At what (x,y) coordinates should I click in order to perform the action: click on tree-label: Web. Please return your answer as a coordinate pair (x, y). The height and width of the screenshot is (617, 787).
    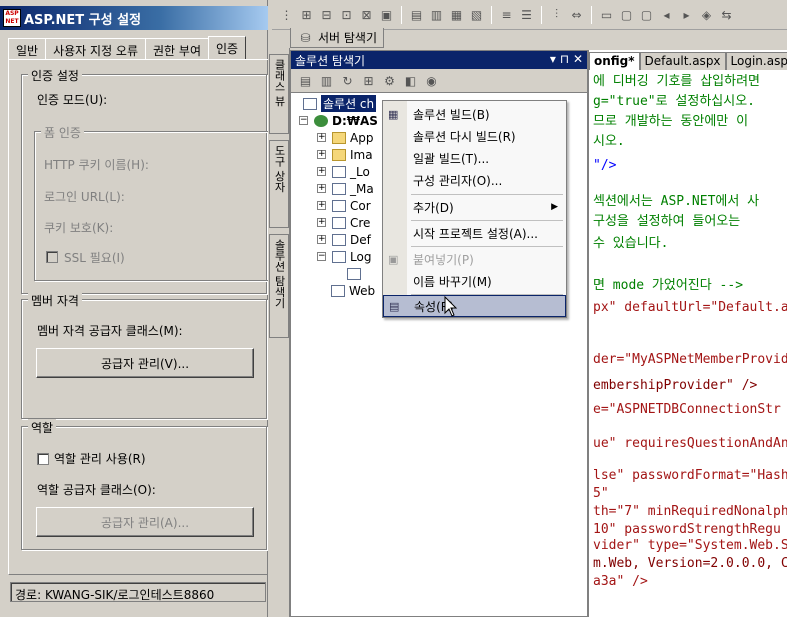
    Looking at the image, I should click on (362, 290).